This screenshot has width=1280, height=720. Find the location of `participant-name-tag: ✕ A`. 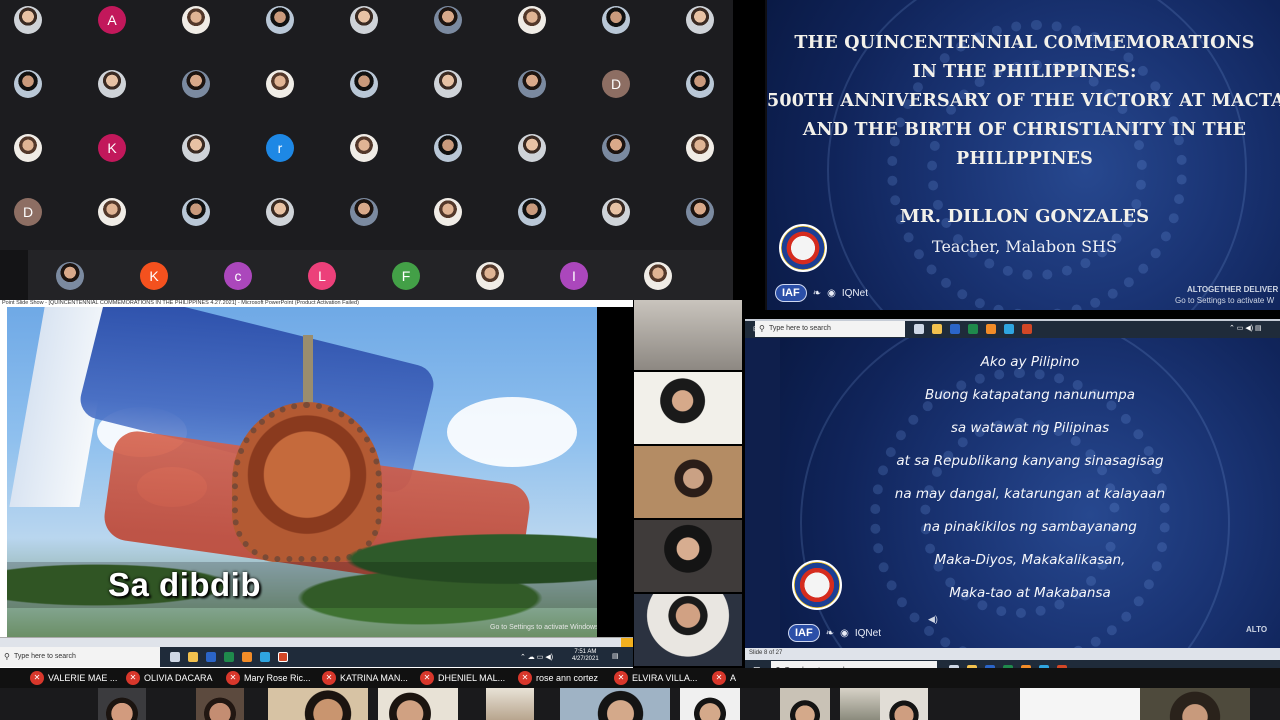

participant-name-tag: ✕ A is located at coordinates (724, 677).